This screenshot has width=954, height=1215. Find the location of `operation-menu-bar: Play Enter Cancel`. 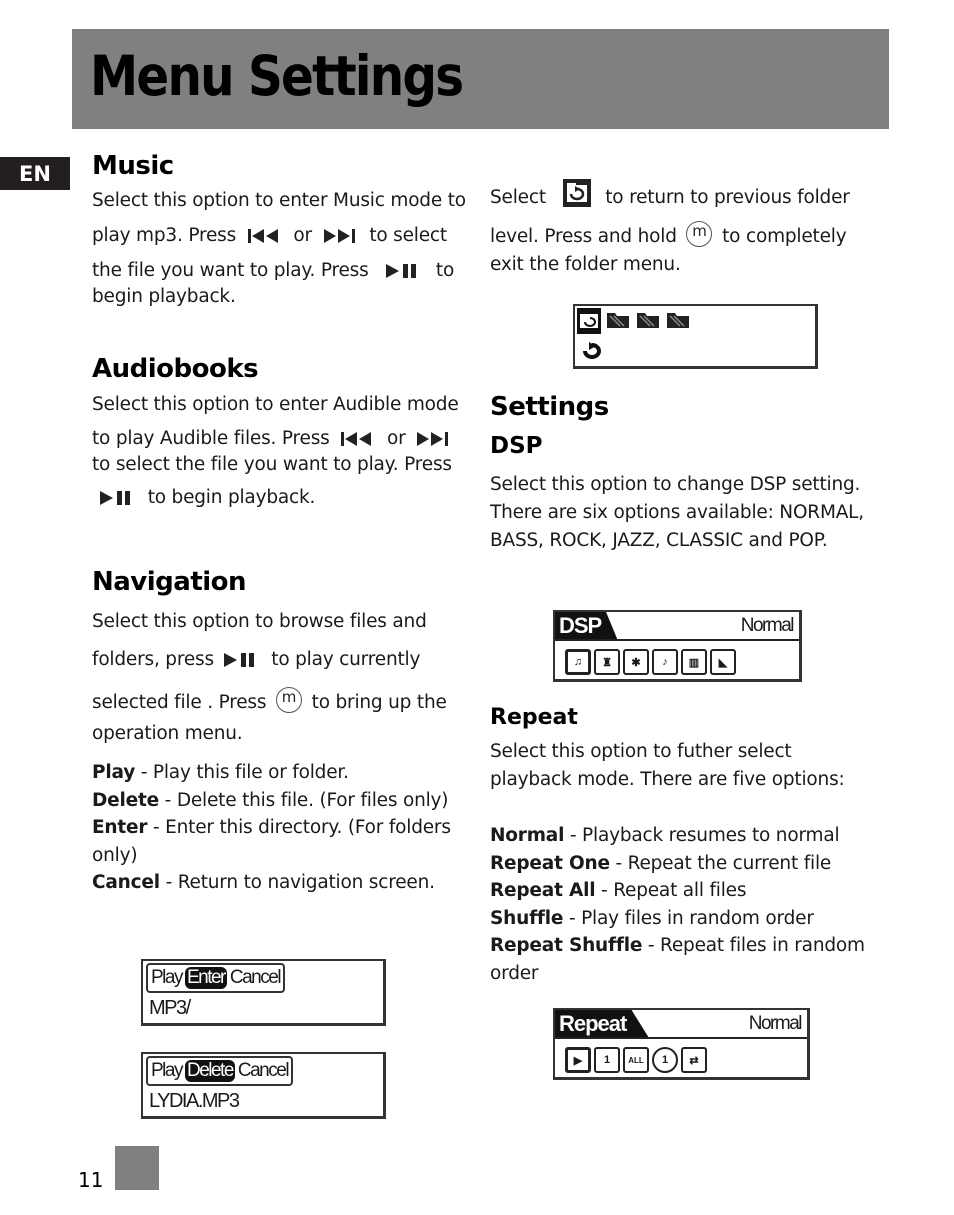

operation-menu-bar: Play Enter Cancel is located at coordinates (216, 978).